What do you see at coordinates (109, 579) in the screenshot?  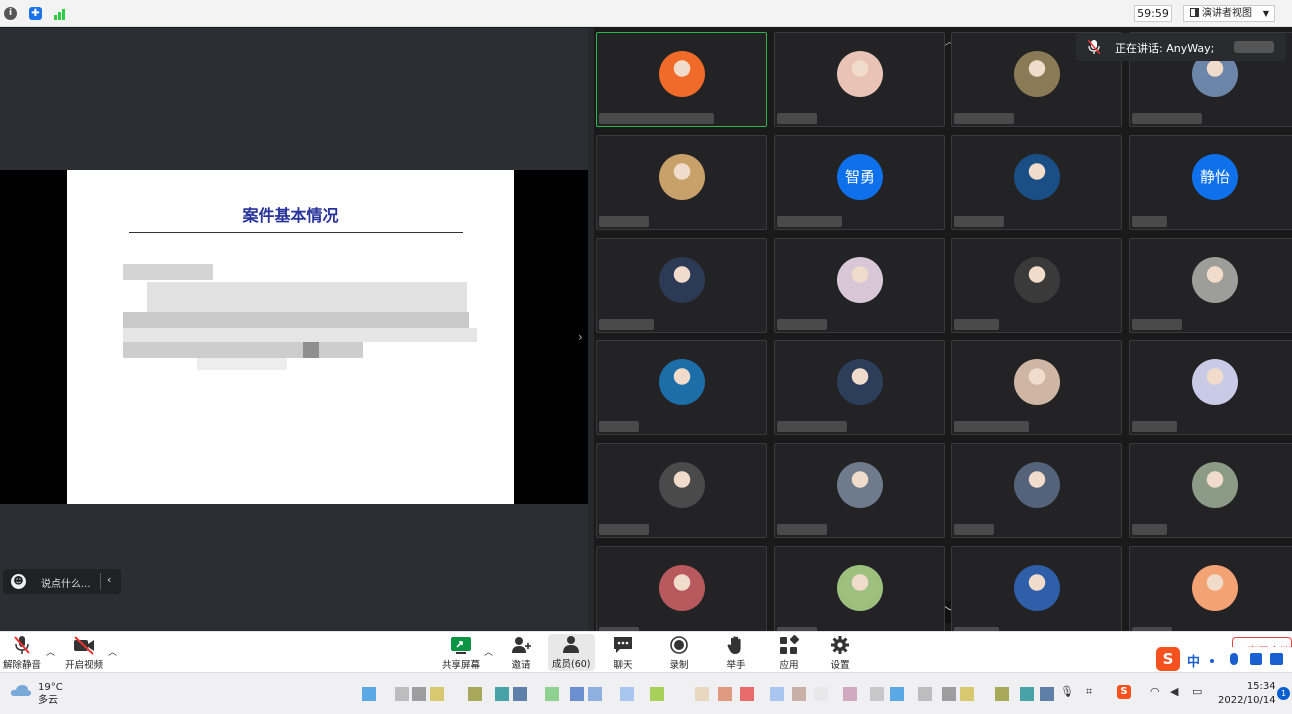 I see `chevron-left-icon: ‹` at bounding box center [109, 579].